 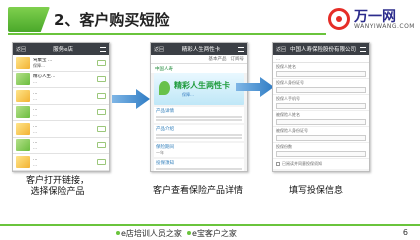 What do you see at coordinates (405, 232) in the screenshot?
I see `page-number: 6` at bounding box center [405, 232].